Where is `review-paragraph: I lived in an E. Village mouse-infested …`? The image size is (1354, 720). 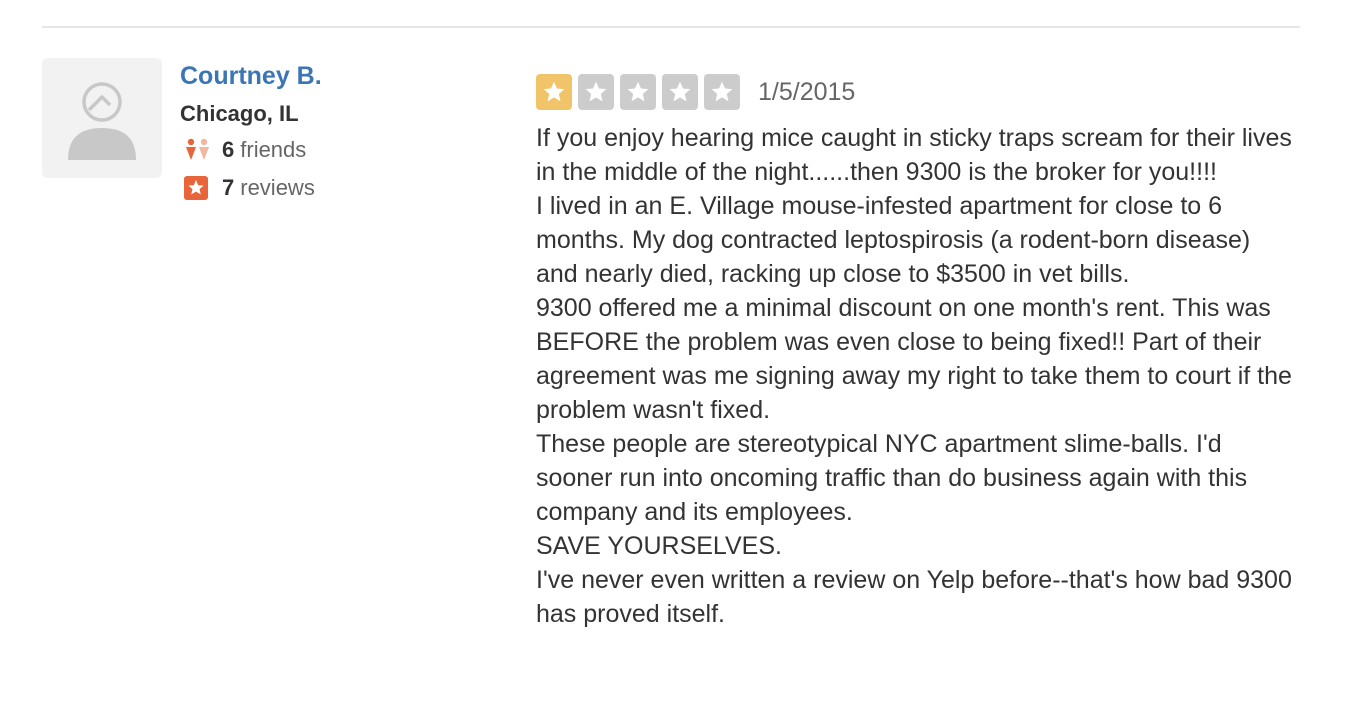
review-paragraph: I lived in an E. Village mouse-infested … is located at coordinates (893, 240).